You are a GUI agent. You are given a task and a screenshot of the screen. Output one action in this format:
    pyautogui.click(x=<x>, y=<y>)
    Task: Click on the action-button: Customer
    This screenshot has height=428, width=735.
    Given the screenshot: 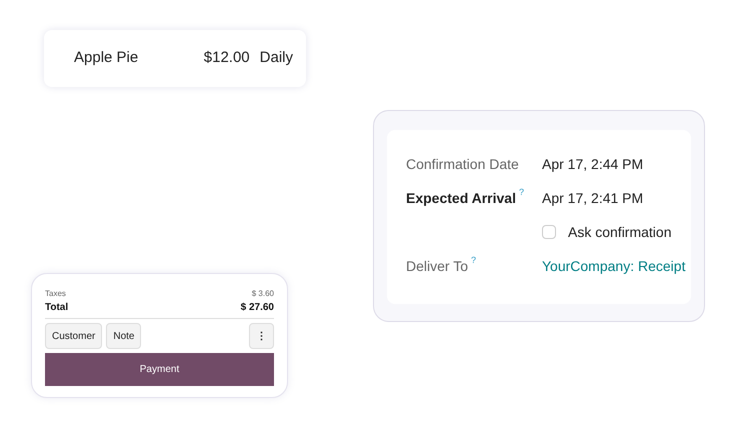 What is the action you would take?
    pyautogui.click(x=73, y=336)
    